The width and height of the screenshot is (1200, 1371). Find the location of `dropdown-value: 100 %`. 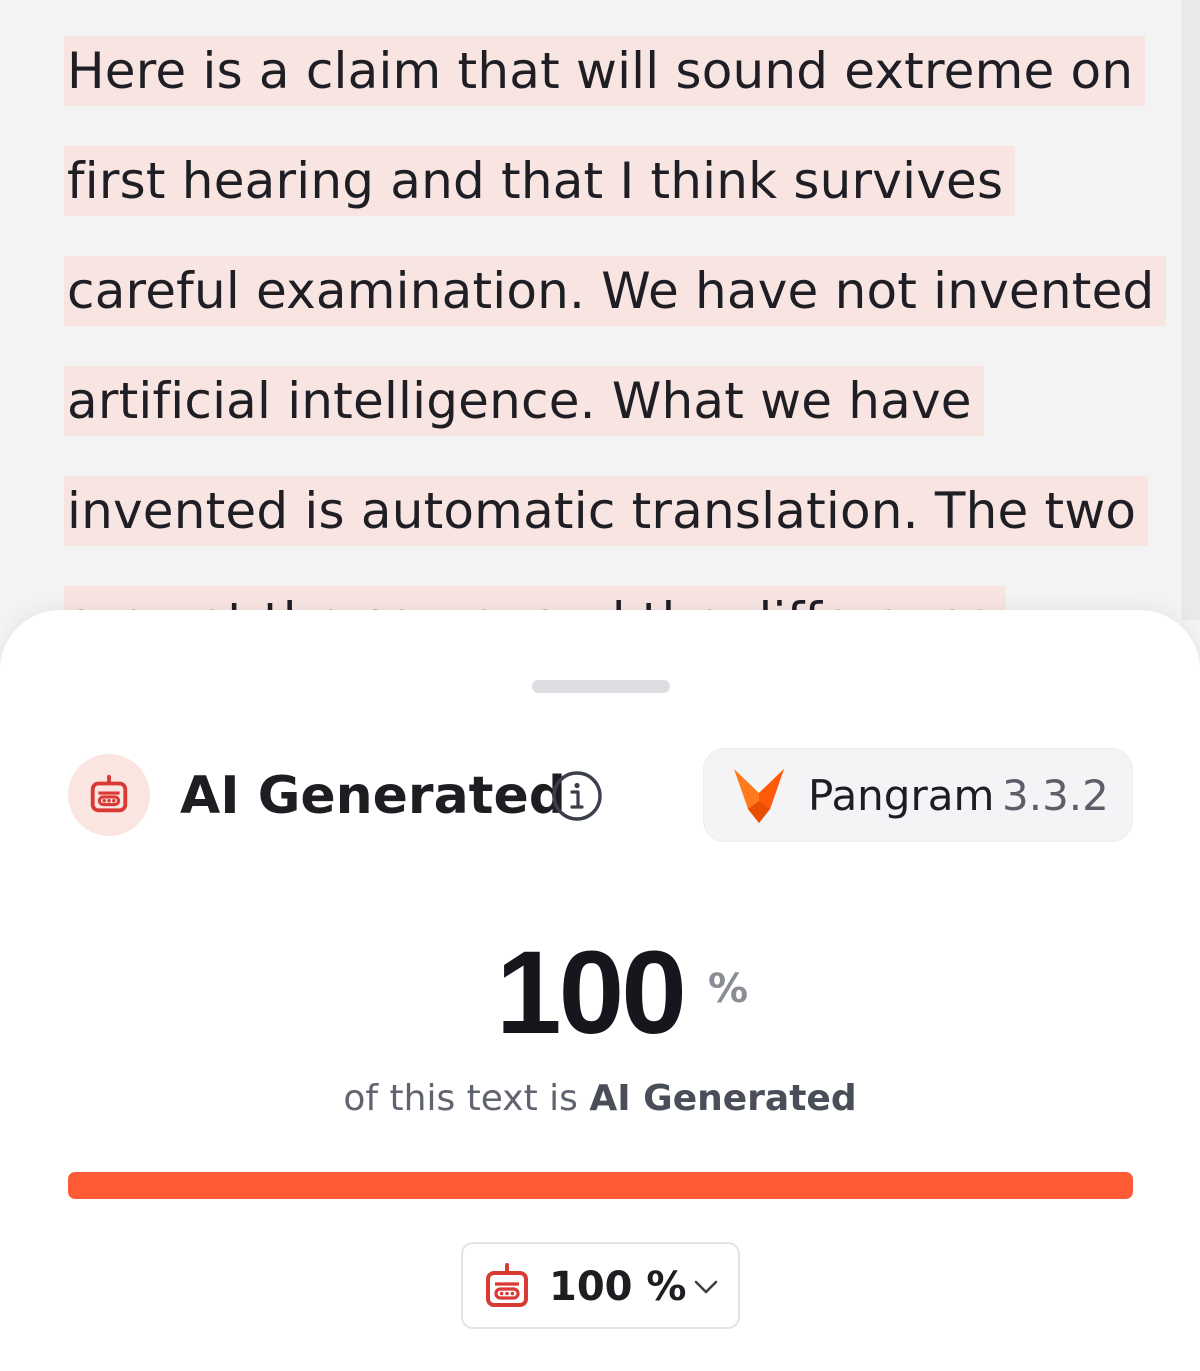

dropdown-value: 100 % is located at coordinates (618, 1287).